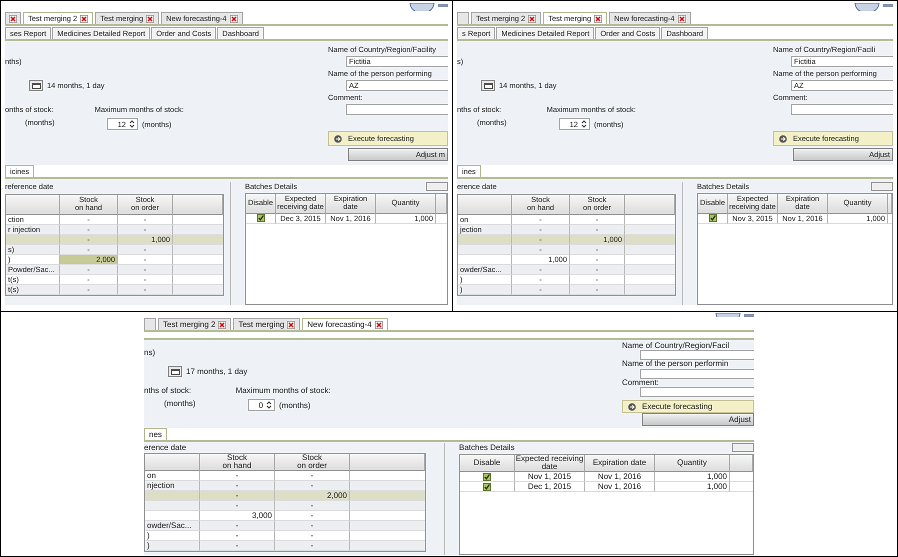  I want to click on field-label: Name of Country/Region/Facil, so click(676, 346).